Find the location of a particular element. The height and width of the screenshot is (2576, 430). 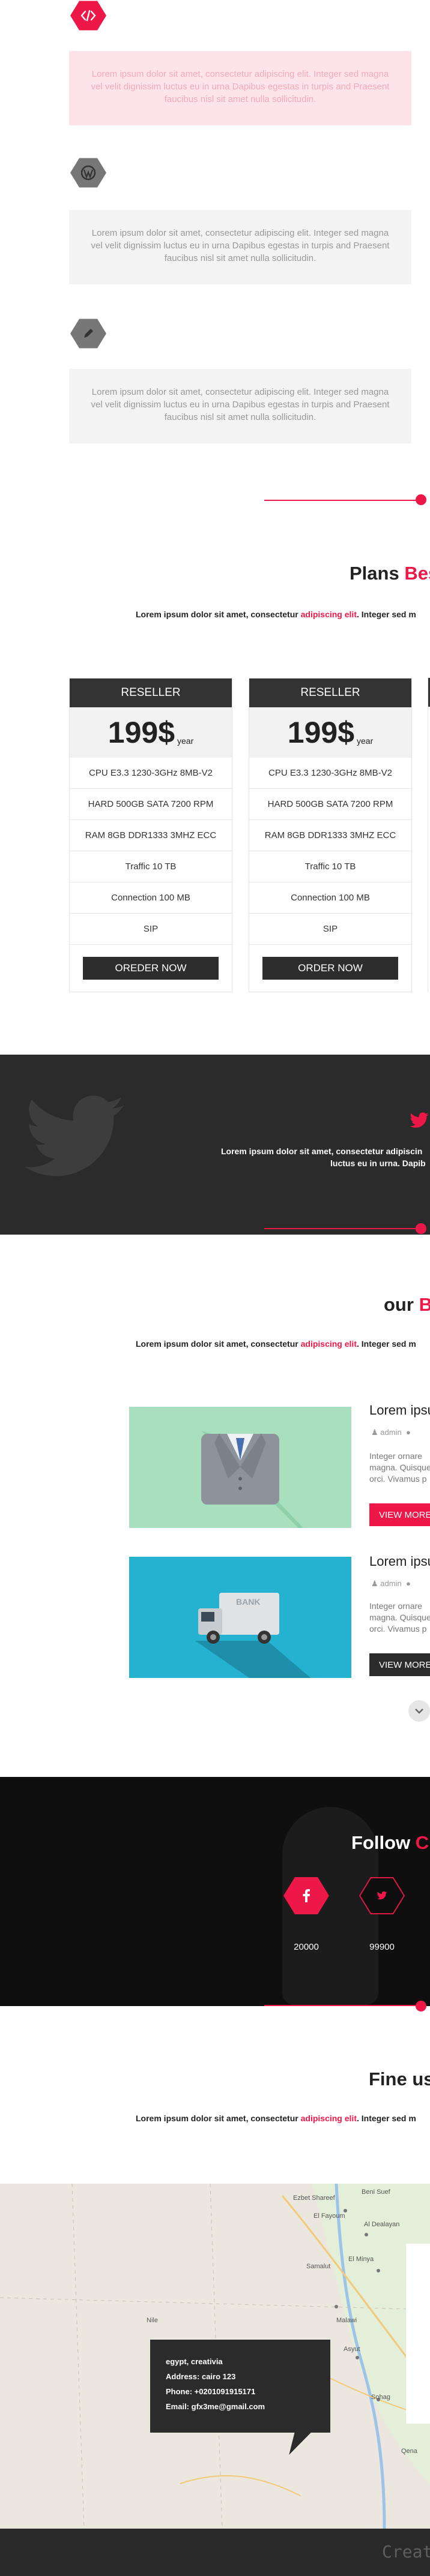

footer-brand: Creat is located at coordinates (406, 2552).